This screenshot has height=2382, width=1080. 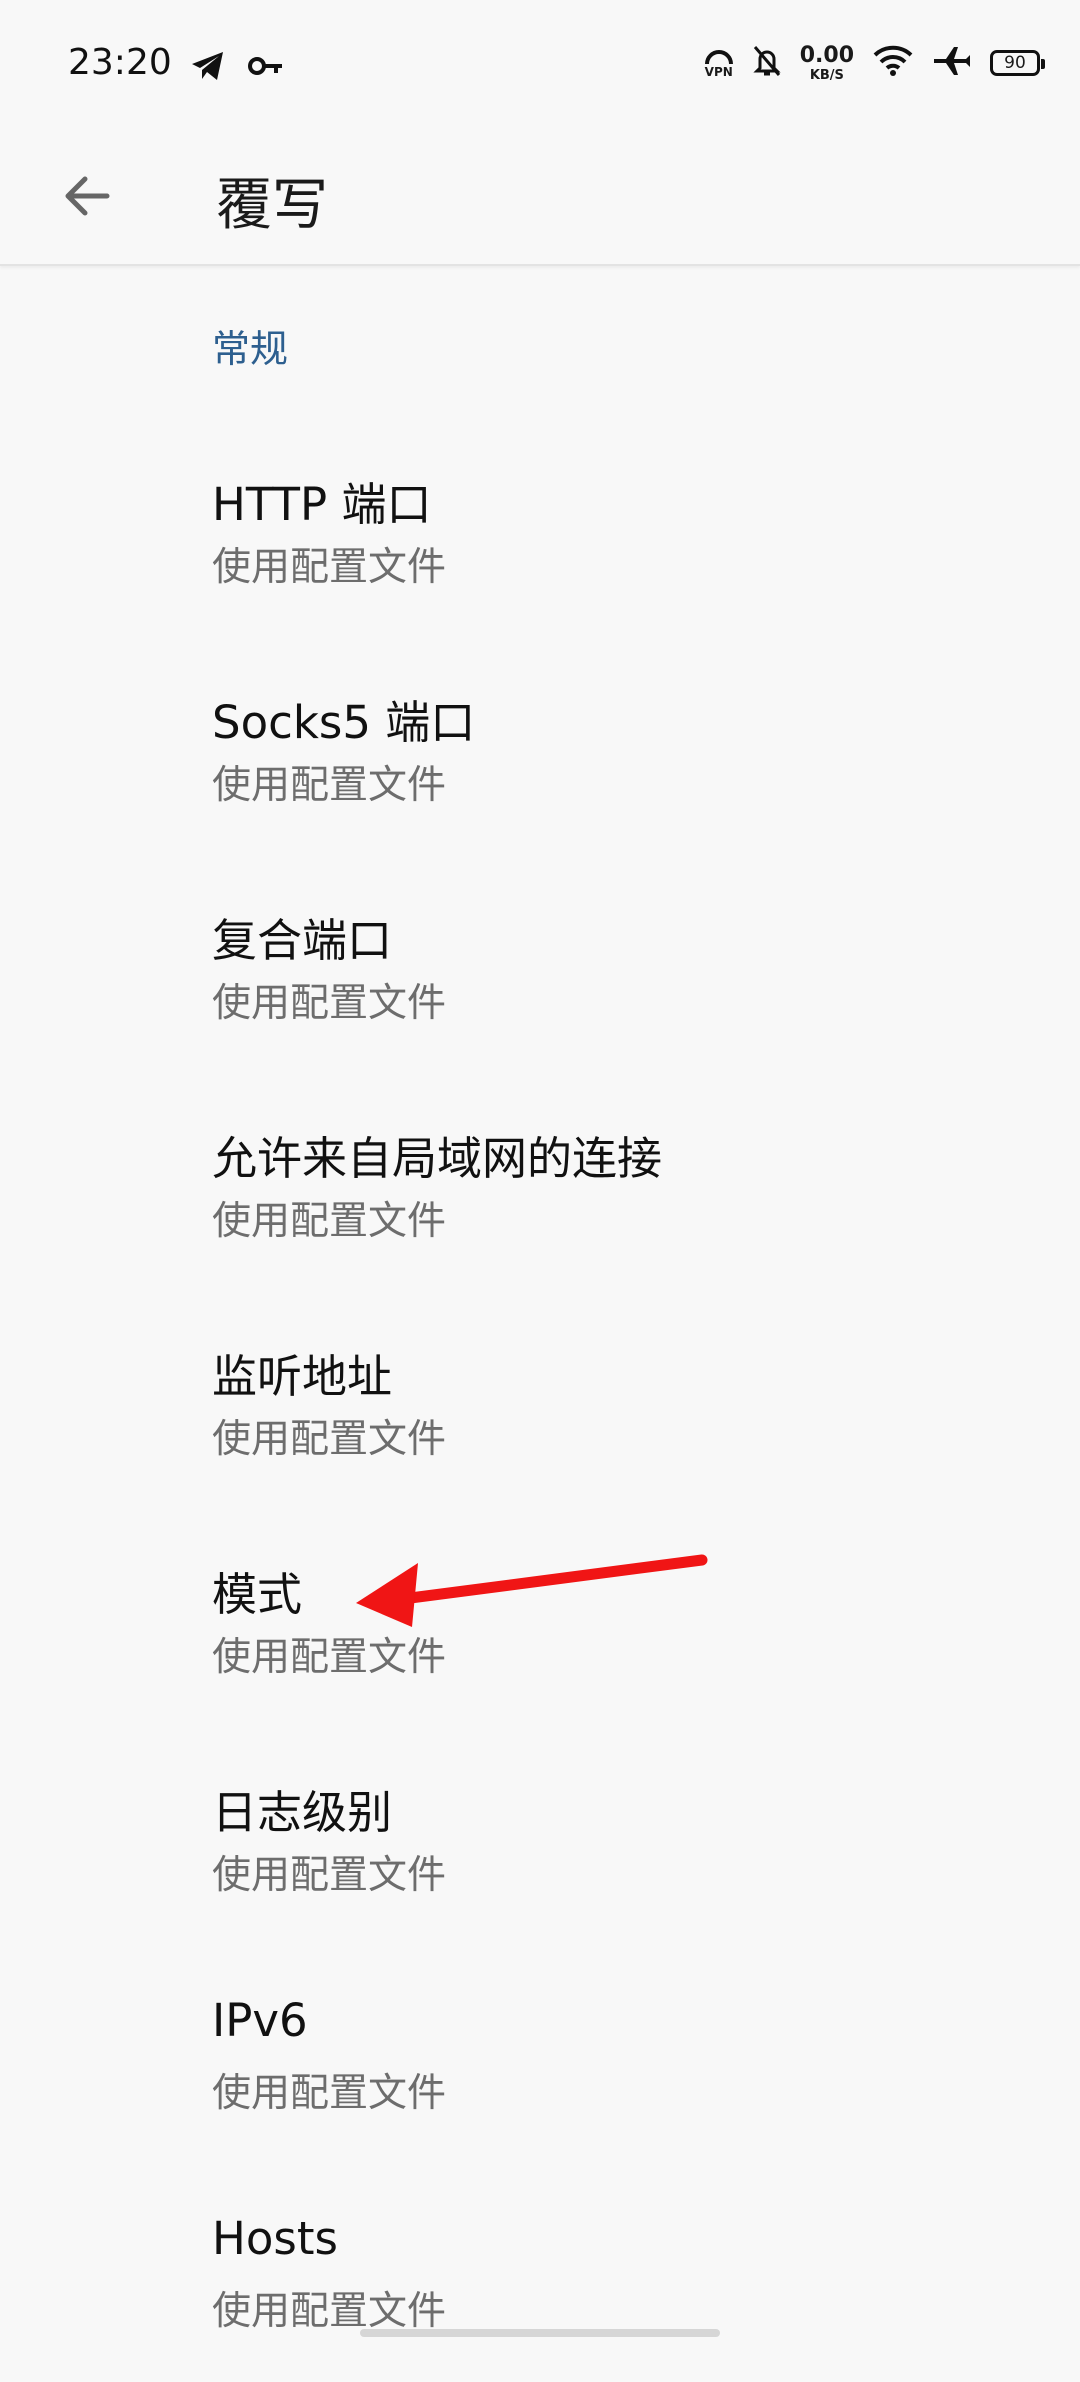 I want to click on setting-bind-address: 监听地址 使用配置文件, so click(x=540, y=1401).